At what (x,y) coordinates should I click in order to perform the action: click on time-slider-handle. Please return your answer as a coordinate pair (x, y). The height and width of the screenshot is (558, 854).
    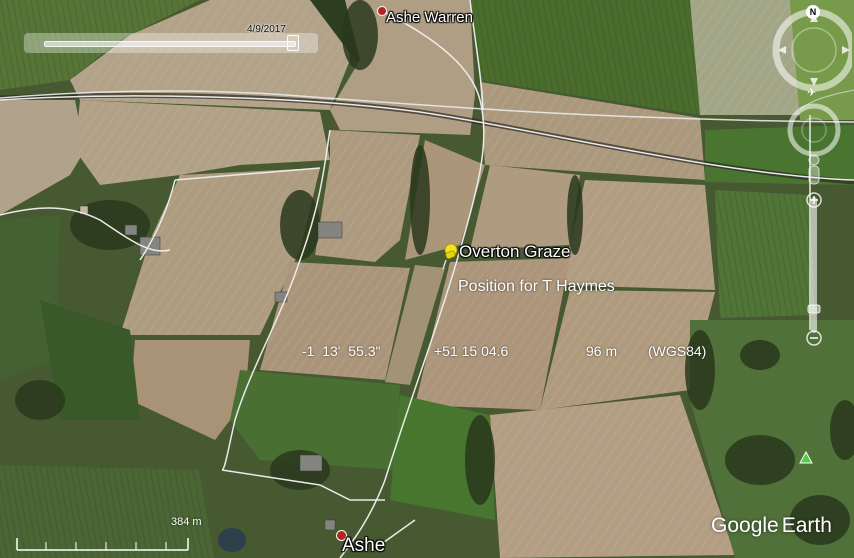
    Looking at the image, I should click on (293, 43).